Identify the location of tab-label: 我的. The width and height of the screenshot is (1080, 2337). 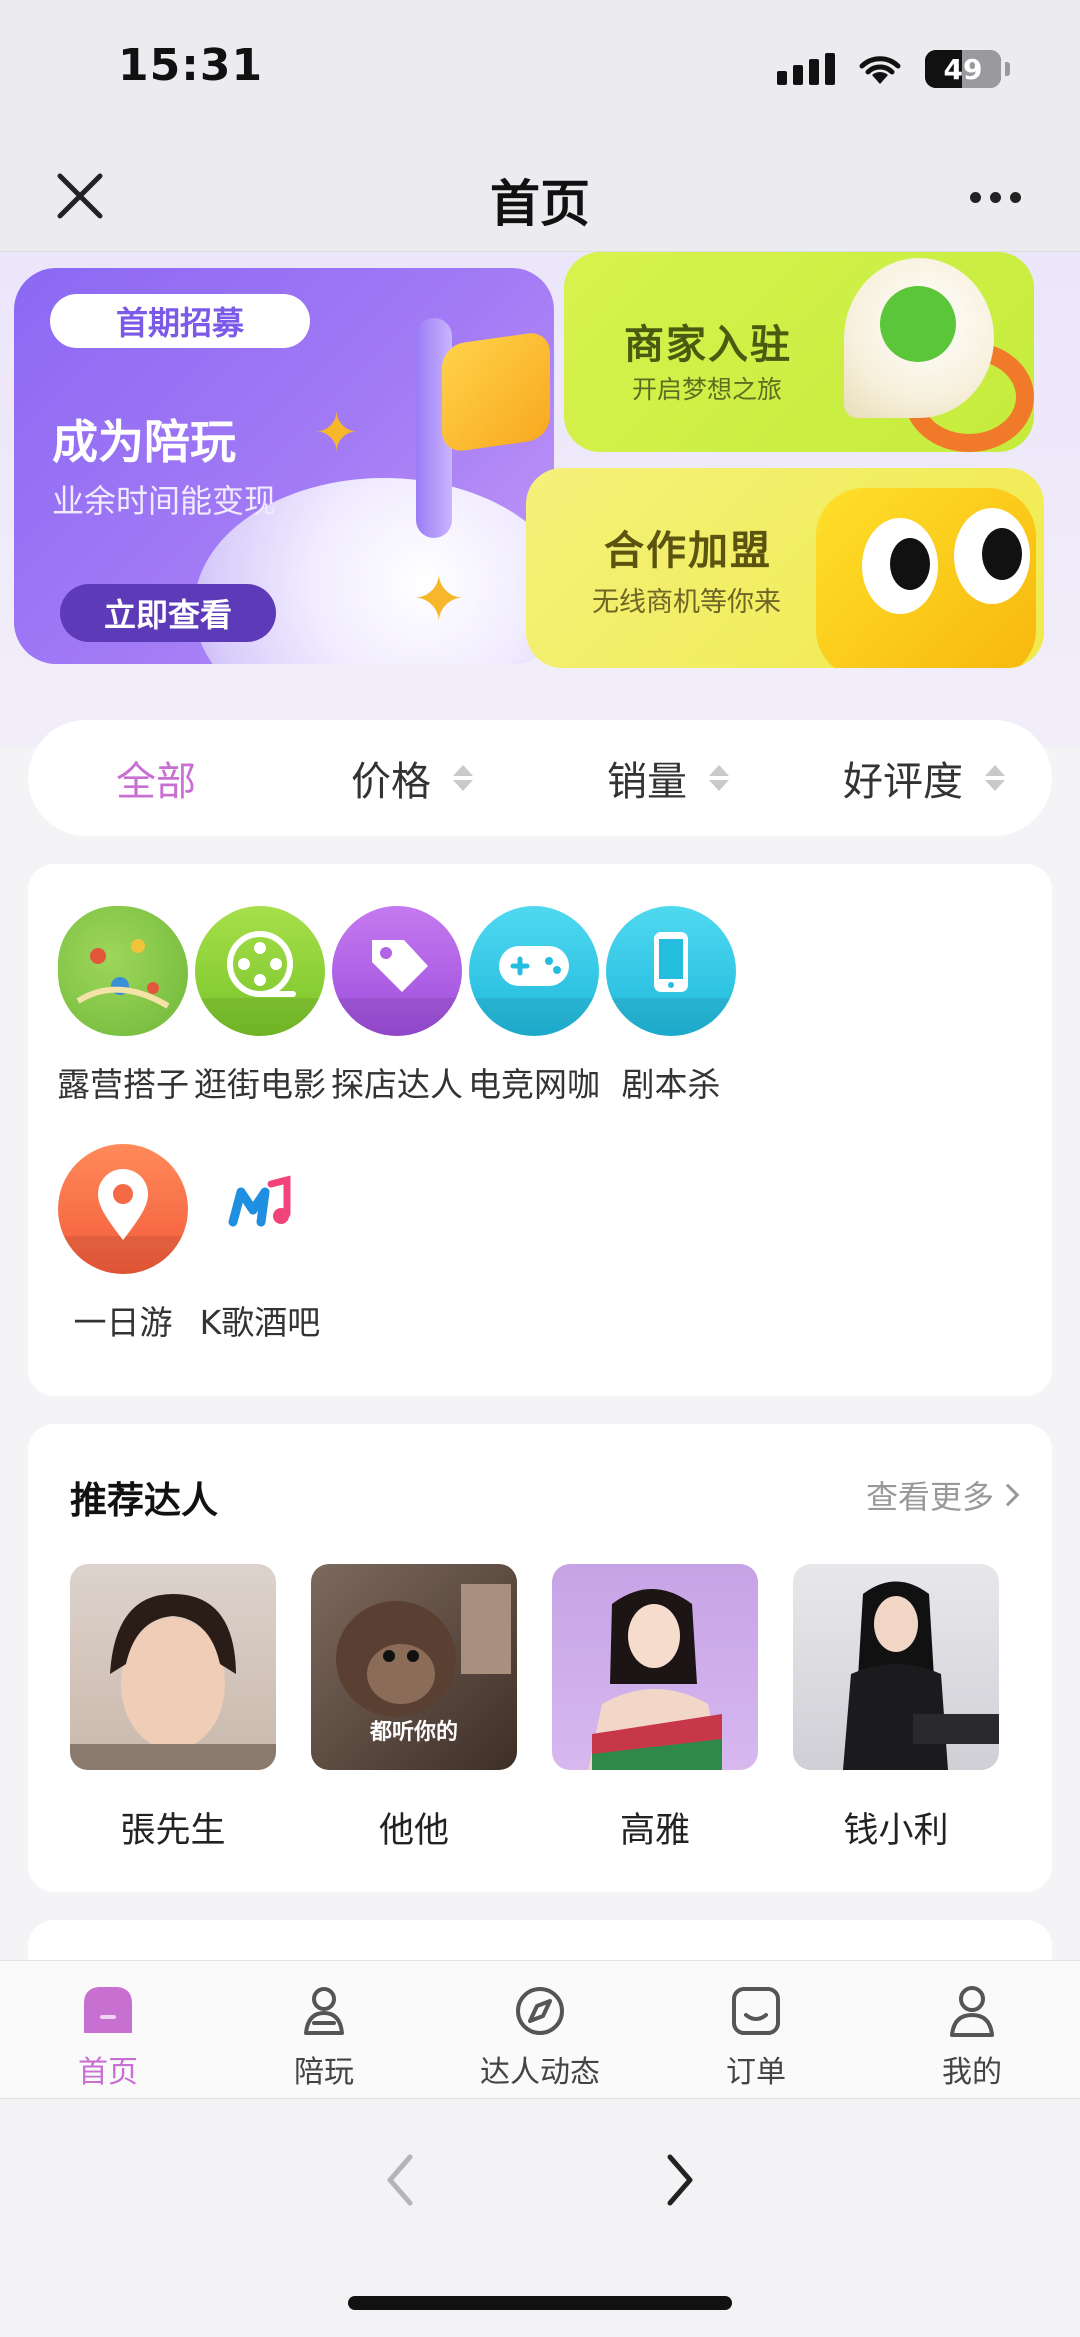
(972, 2072).